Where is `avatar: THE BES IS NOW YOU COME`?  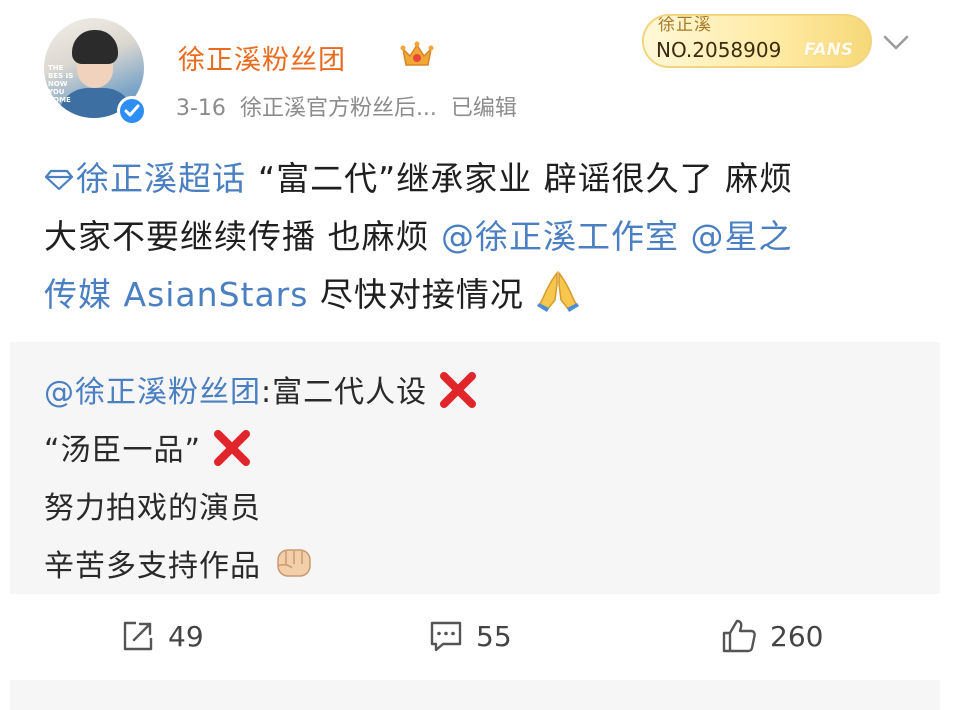
avatar: THE BES IS NOW YOU COME is located at coordinates (95, 72).